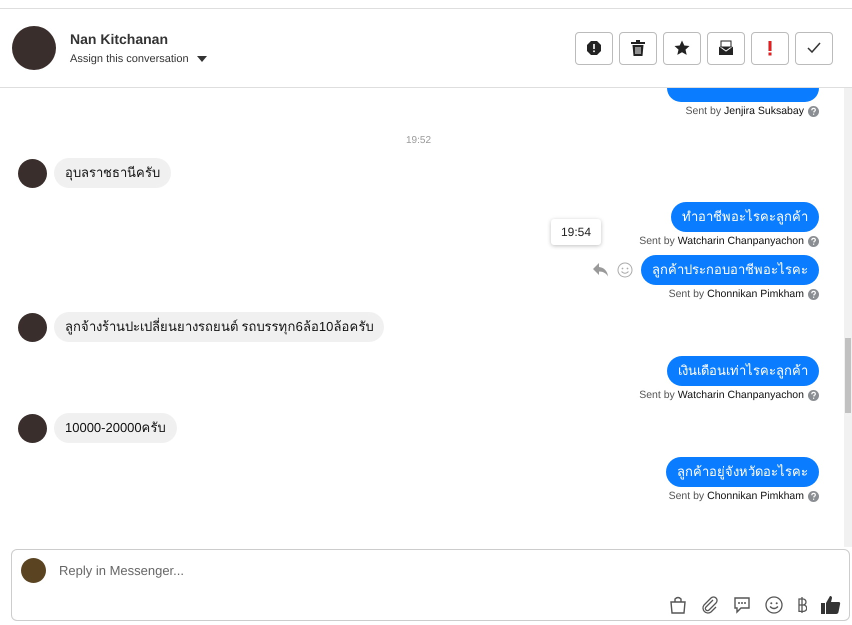  I want to click on stop-sign-icon, so click(594, 48).